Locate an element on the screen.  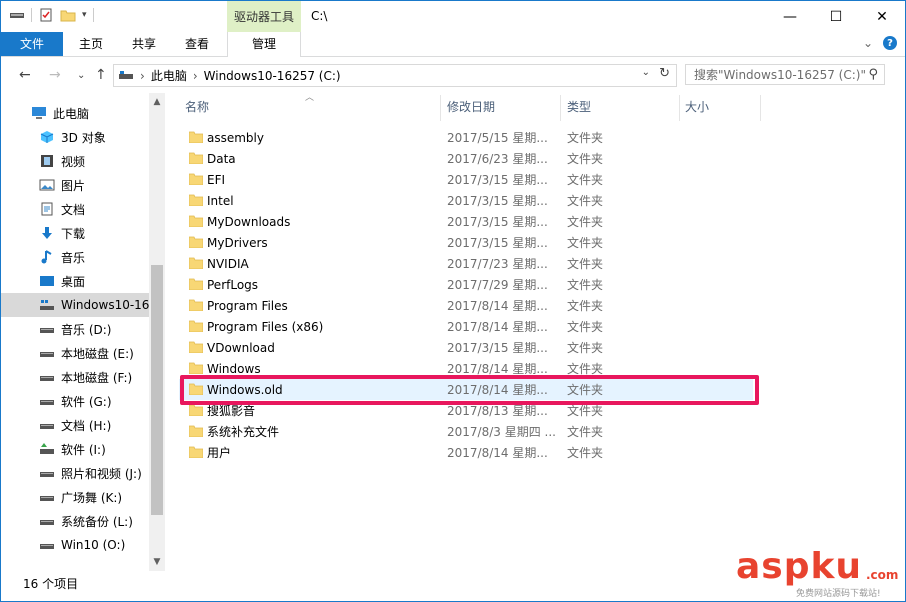
nav-item: 文档 is located at coordinates (75, 209).